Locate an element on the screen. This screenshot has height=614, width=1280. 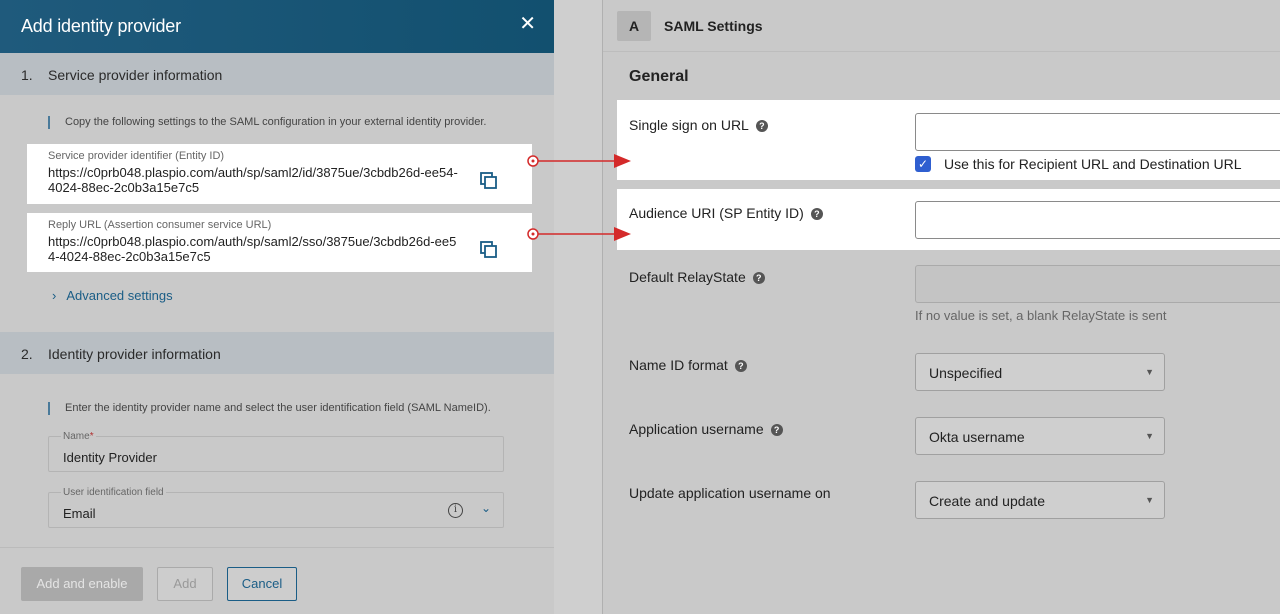
cancel-button: Cancel is located at coordinates (262, 584).